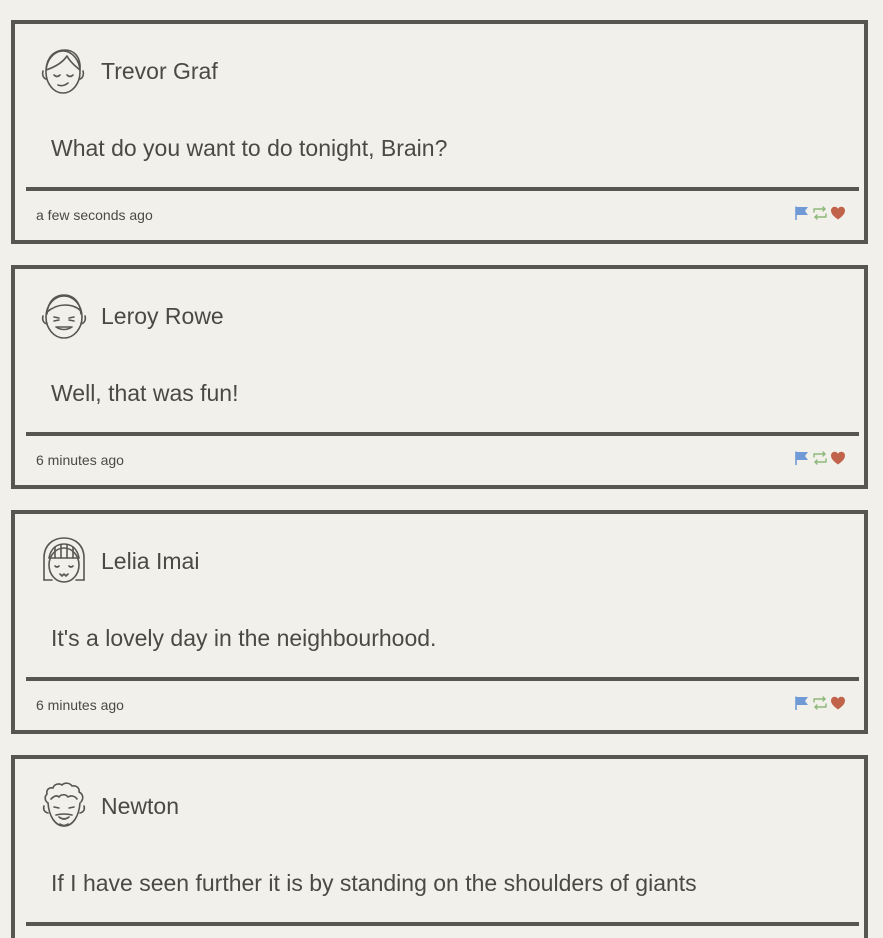 Image resolution: width=883 pixels, height=938 pixels. I want to click on timestamp: a few seconds ago, so click(94, 215).